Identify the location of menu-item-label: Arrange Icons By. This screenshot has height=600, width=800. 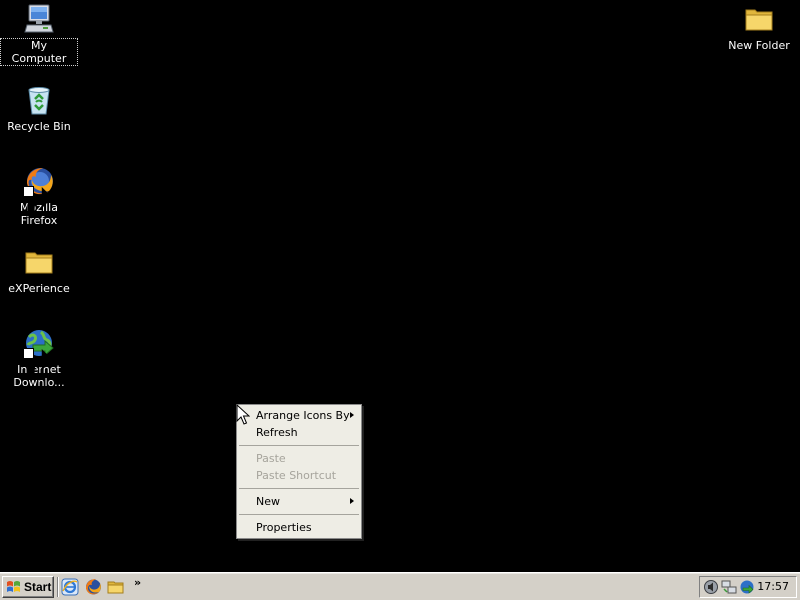
(303, 415).